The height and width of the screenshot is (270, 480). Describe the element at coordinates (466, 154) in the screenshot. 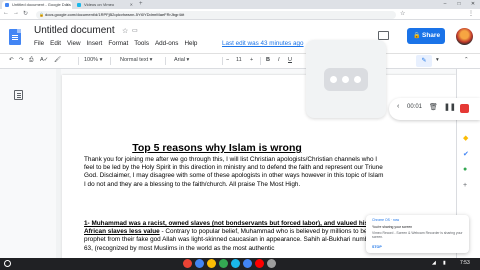

I see `tasks-icon: ✔` at that location.